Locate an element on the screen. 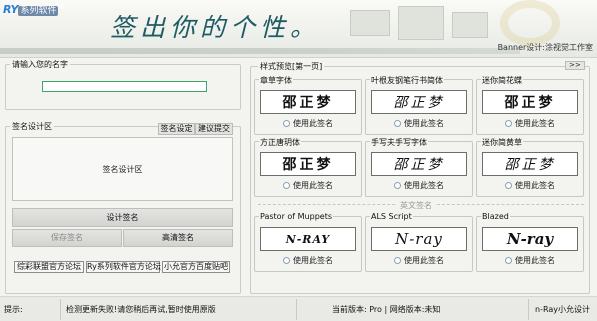  style-card: Pastor of Muppets N-RAY 使用此签名 is located at coordinates (308, 242).